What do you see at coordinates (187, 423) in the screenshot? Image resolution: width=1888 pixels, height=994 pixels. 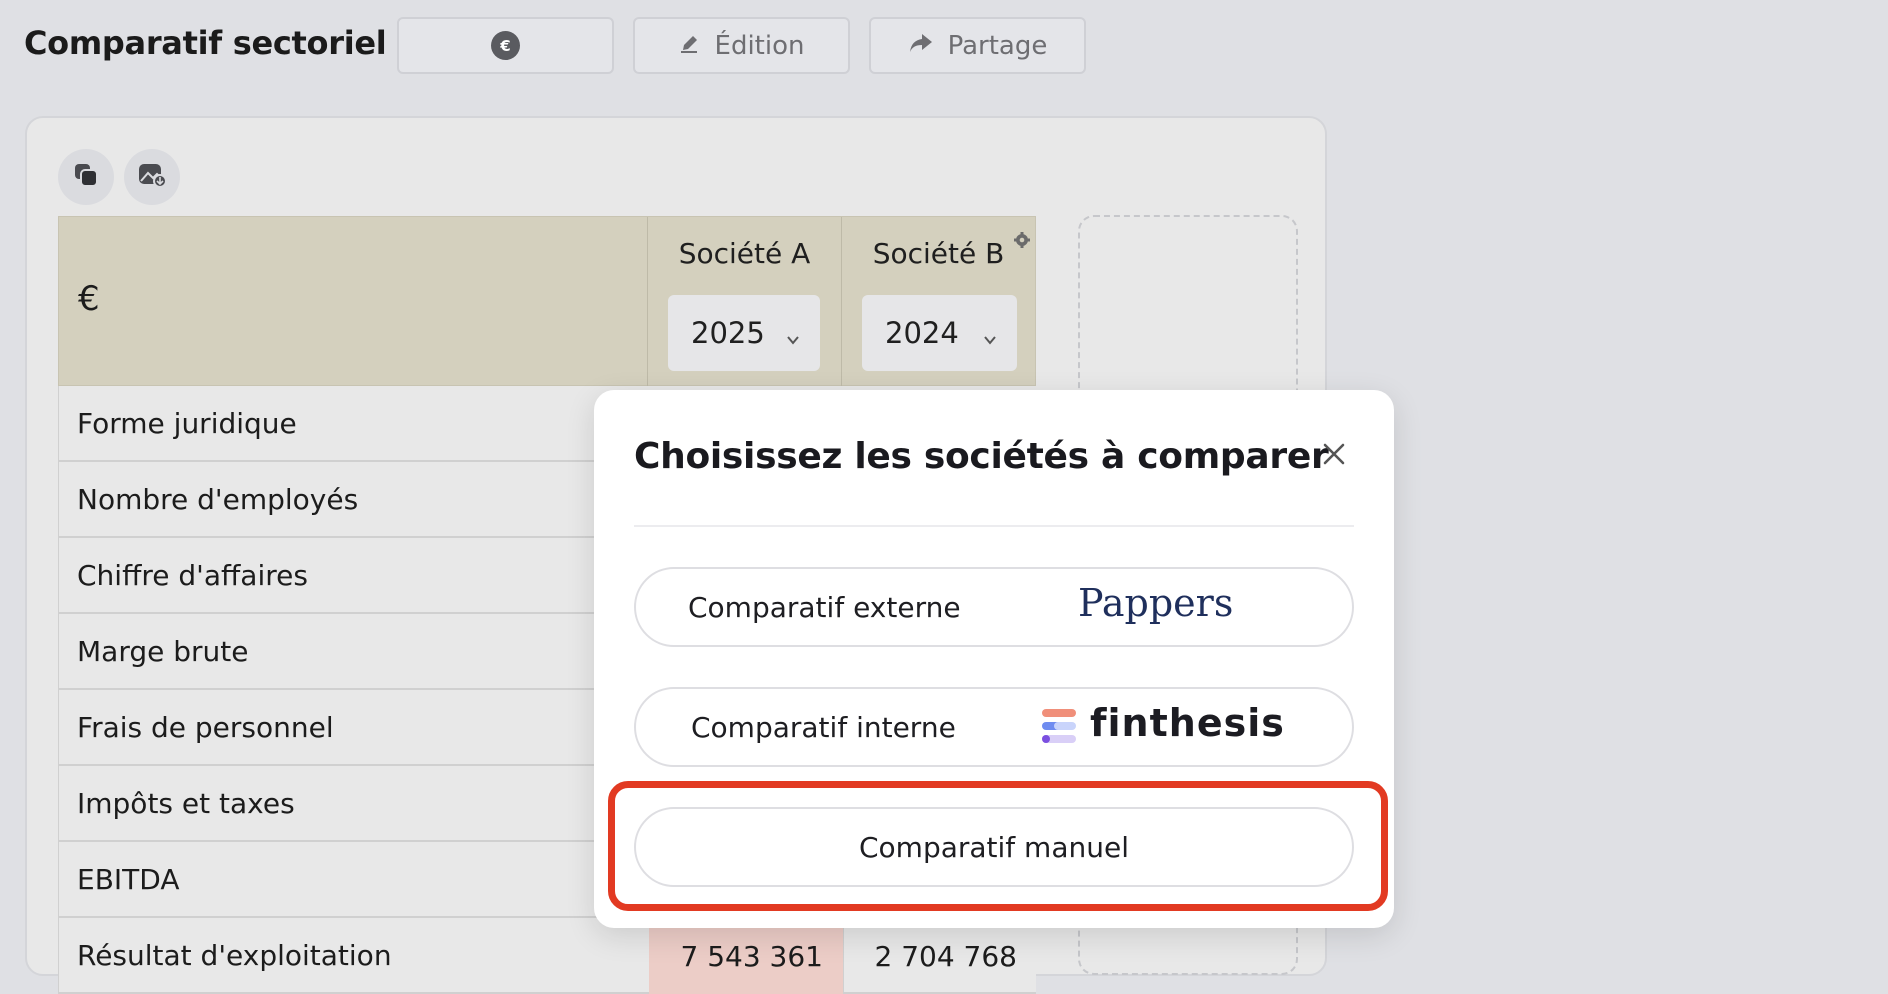 I see `row-label: Forme juridique` at bounding box center [187, 423].